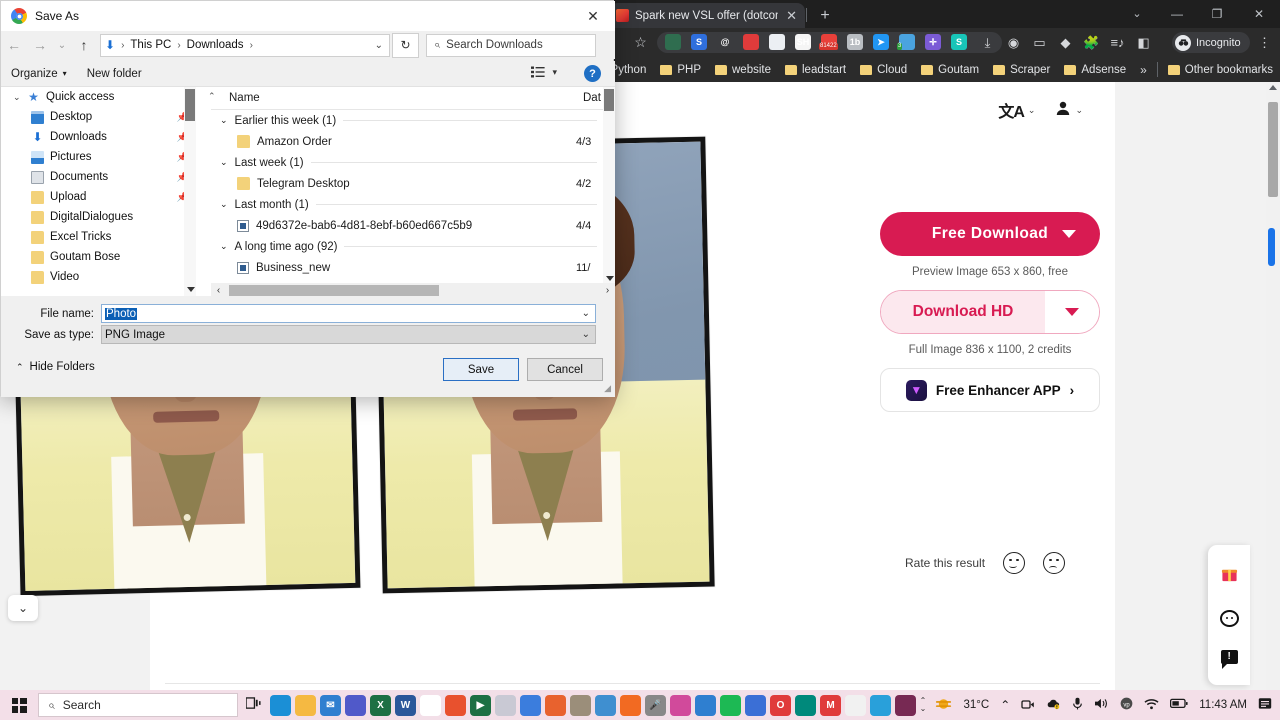  What do you see at coordinates (1265, 705) in the screenshot?
I see `notification-icon` at bounding box center [1265, 705].